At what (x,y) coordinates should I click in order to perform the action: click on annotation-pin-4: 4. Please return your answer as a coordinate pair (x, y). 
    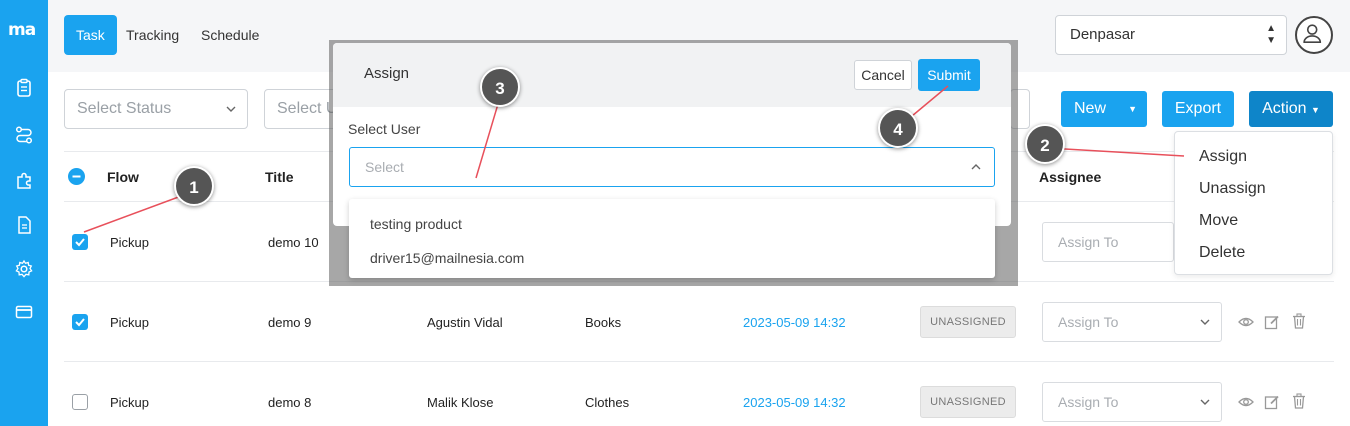
    Looking at the image, I should click on (898, 128).